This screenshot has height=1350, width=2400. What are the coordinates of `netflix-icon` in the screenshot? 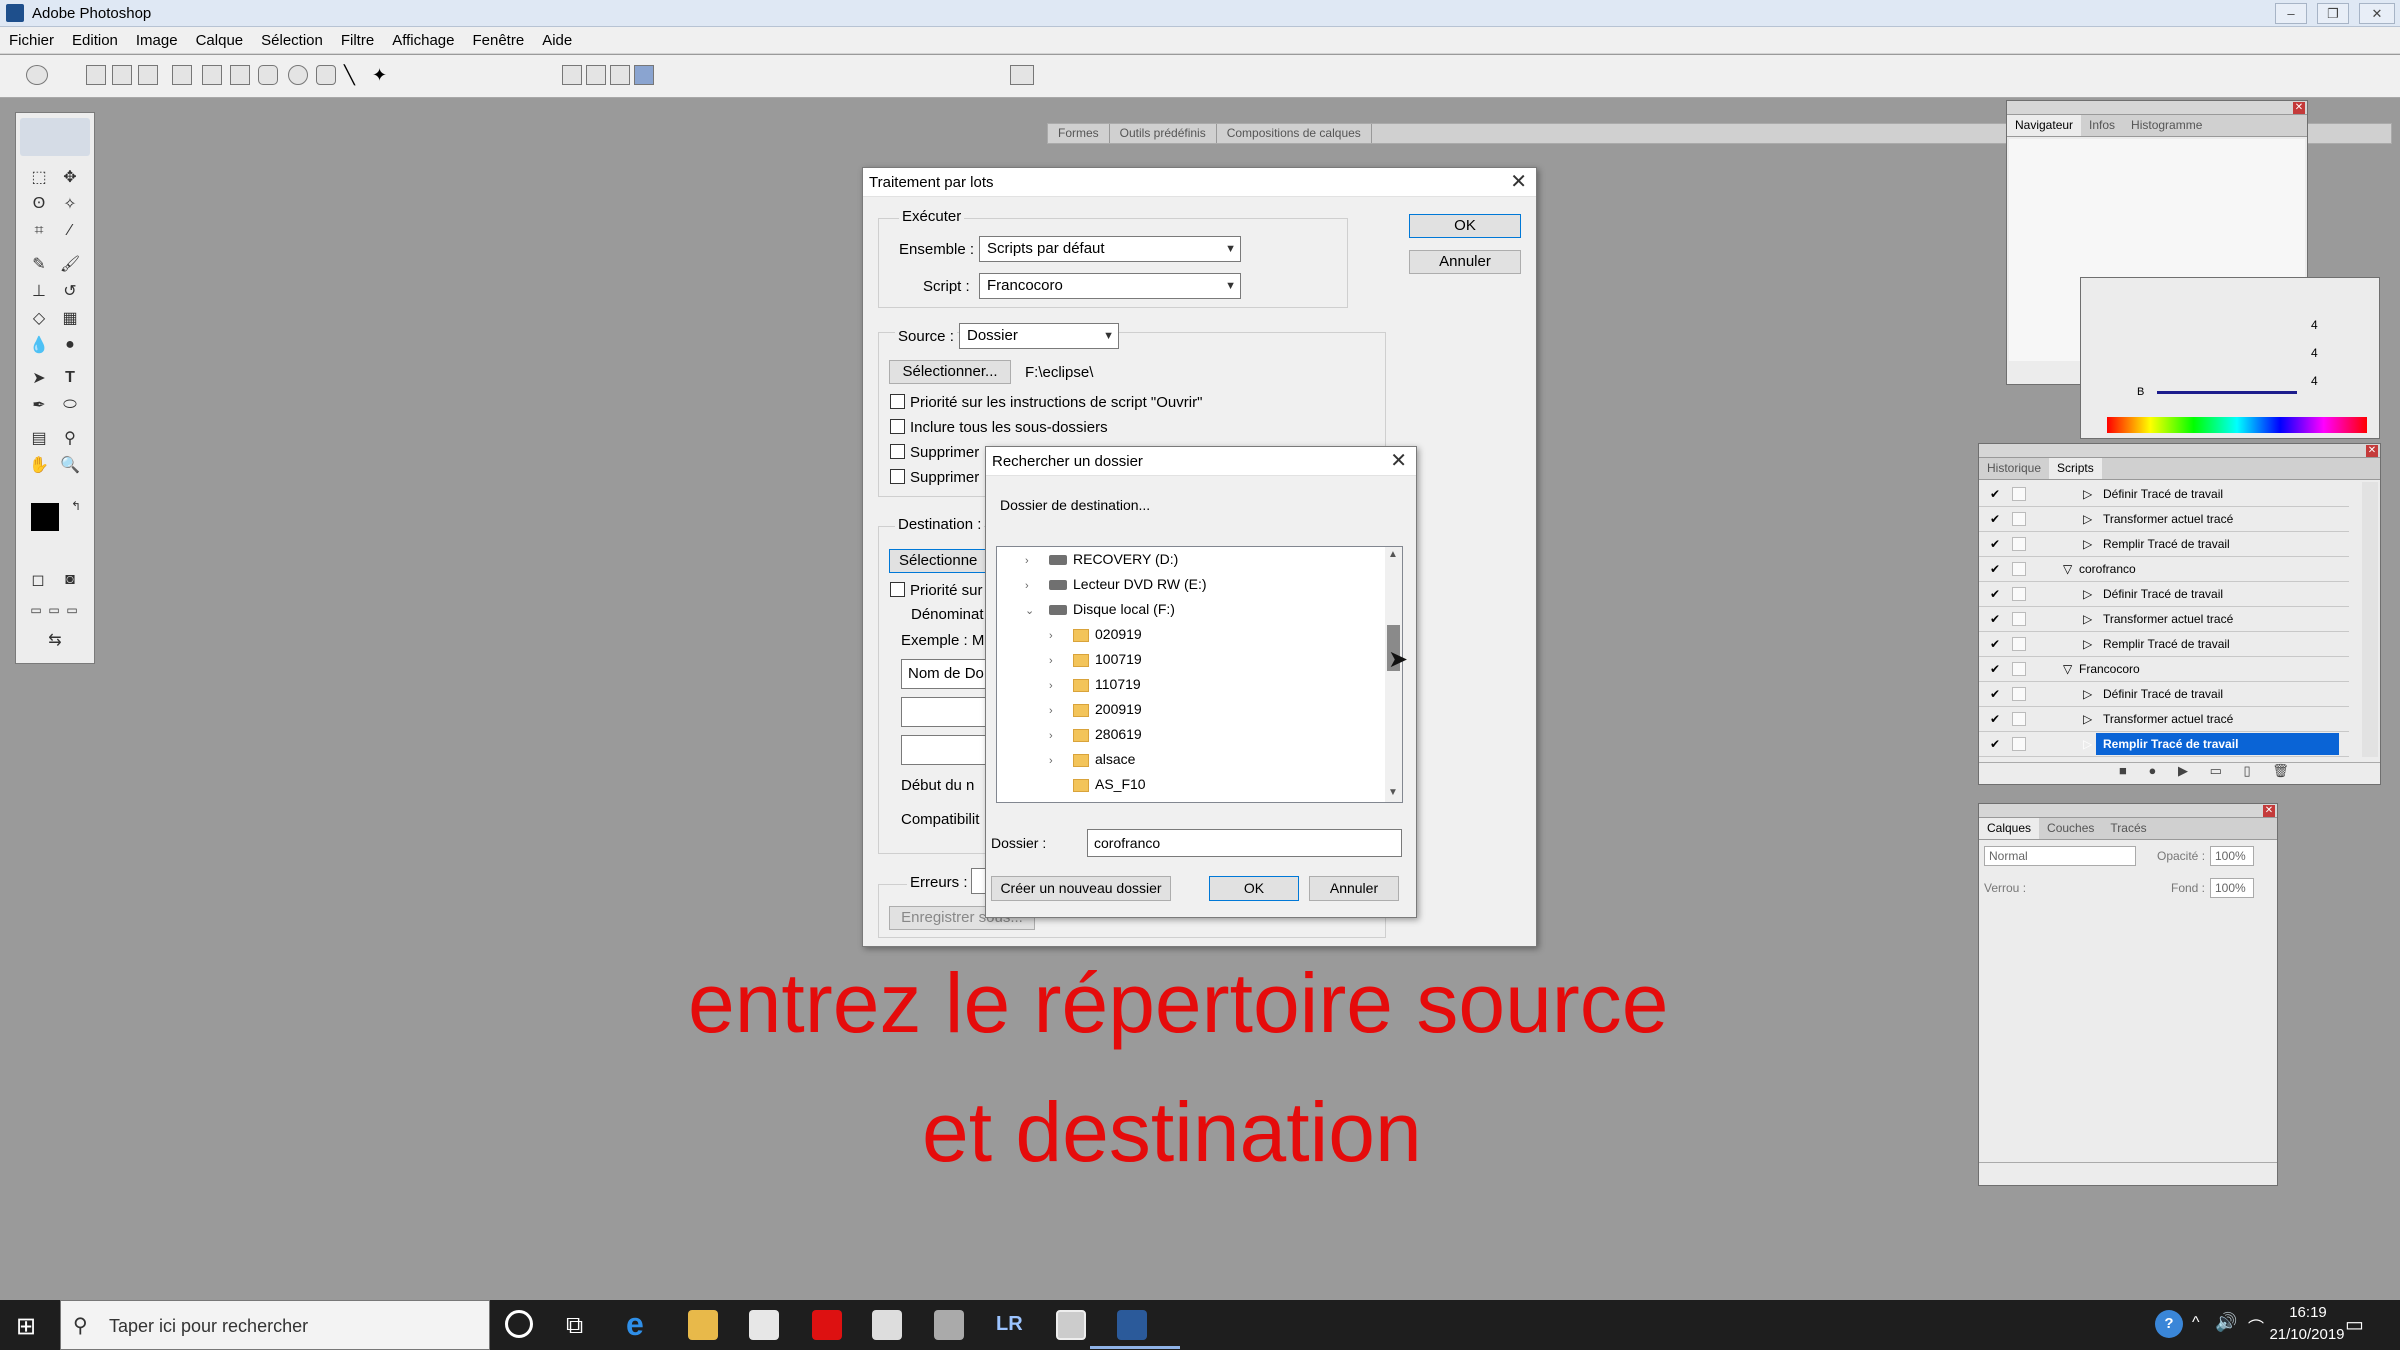 It's located at (827, 1325).